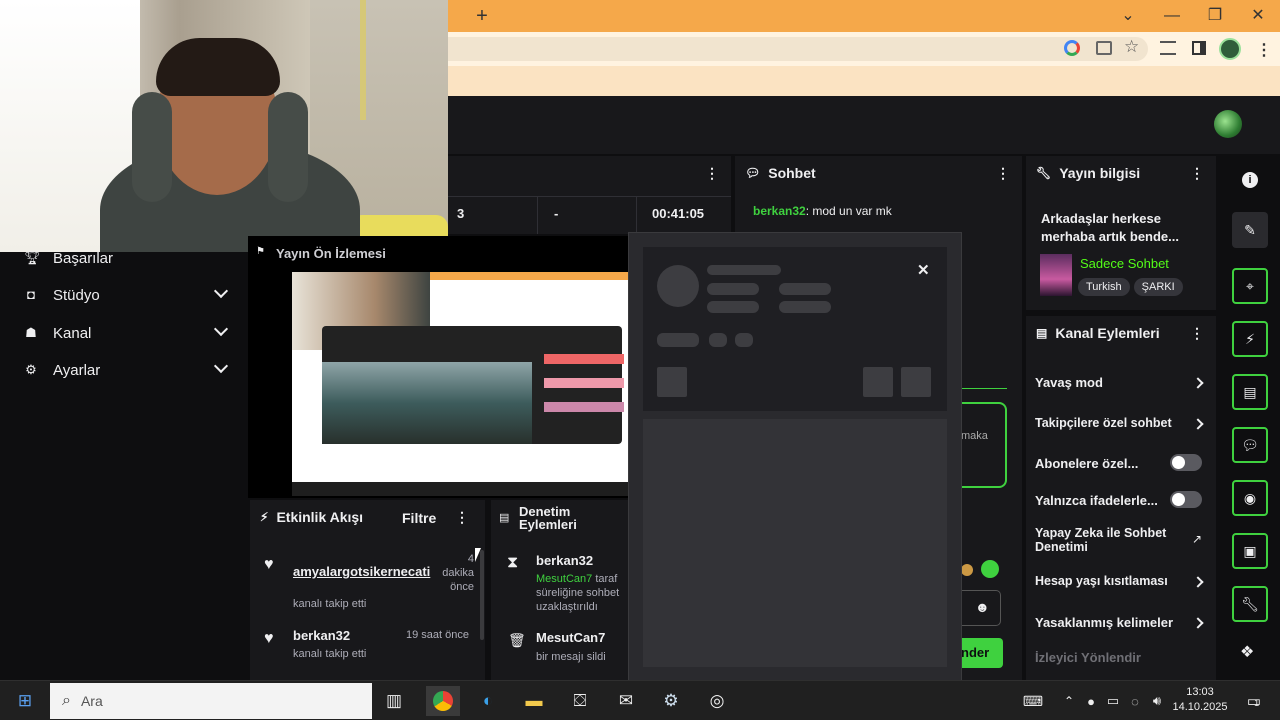  I want to click on event-username: amyalargotsikernecati, so click(361, 571).